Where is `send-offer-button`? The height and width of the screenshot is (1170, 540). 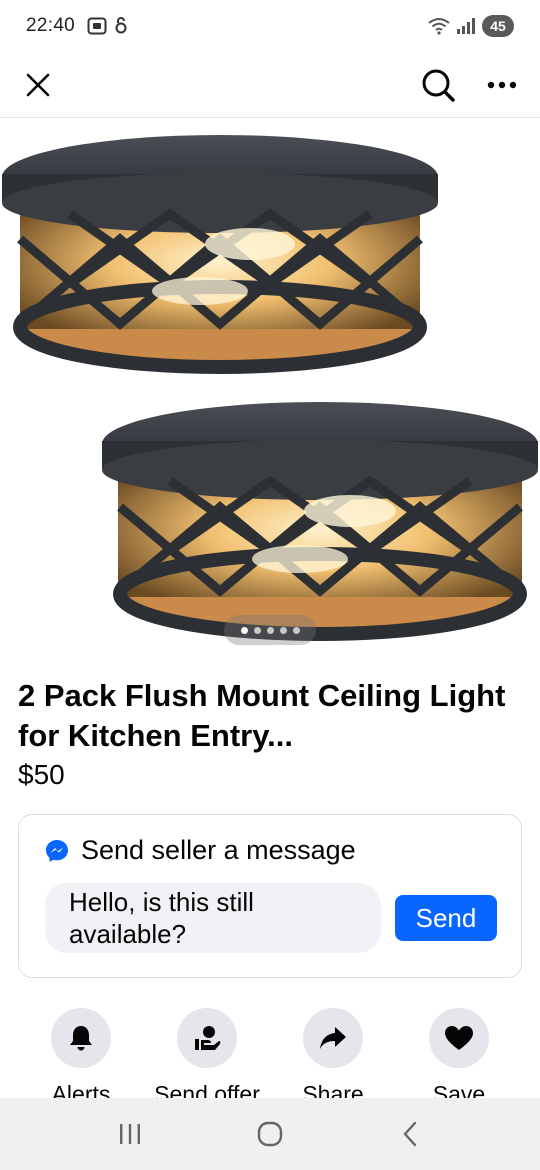
send-offer-button is located at coordinates (207, 1038).